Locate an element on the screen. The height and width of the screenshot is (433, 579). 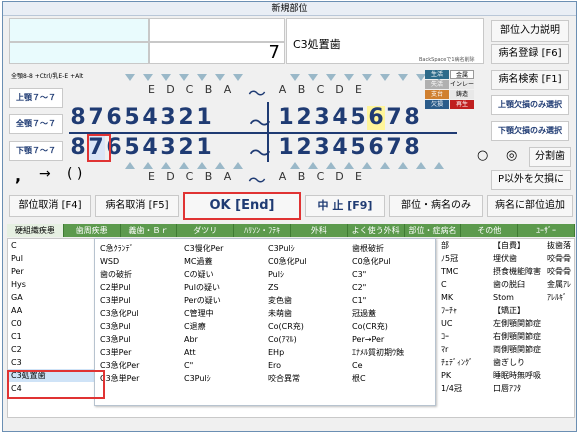
list-item: Ero is located at coordinates (307, 365).